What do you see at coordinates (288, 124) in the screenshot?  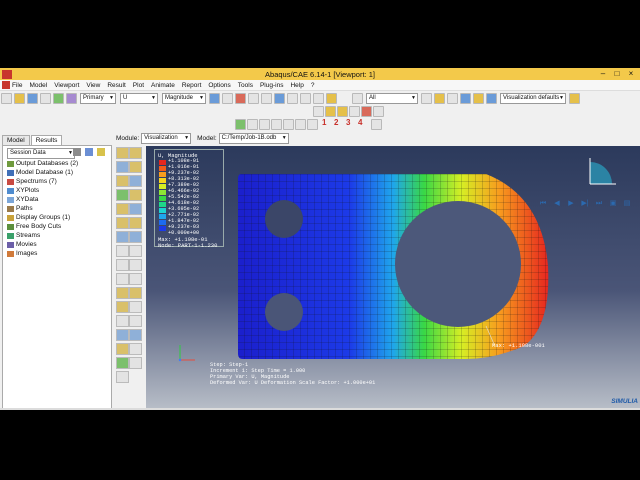 I see `plot-material-orientation-icon` at bounding box center [288, 124].